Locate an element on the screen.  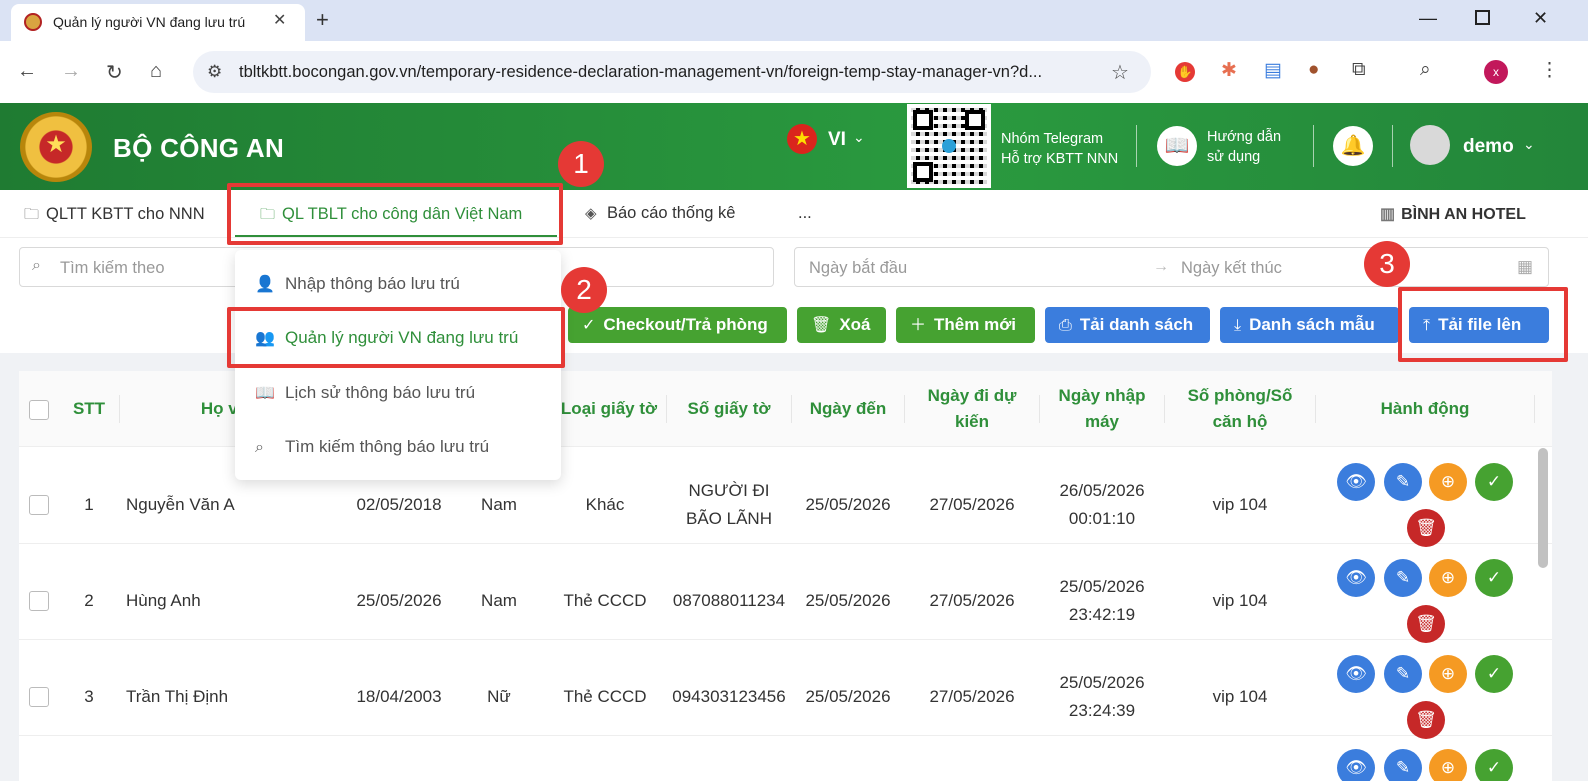
annotation-box-menu is located at coordinates (395, 214).